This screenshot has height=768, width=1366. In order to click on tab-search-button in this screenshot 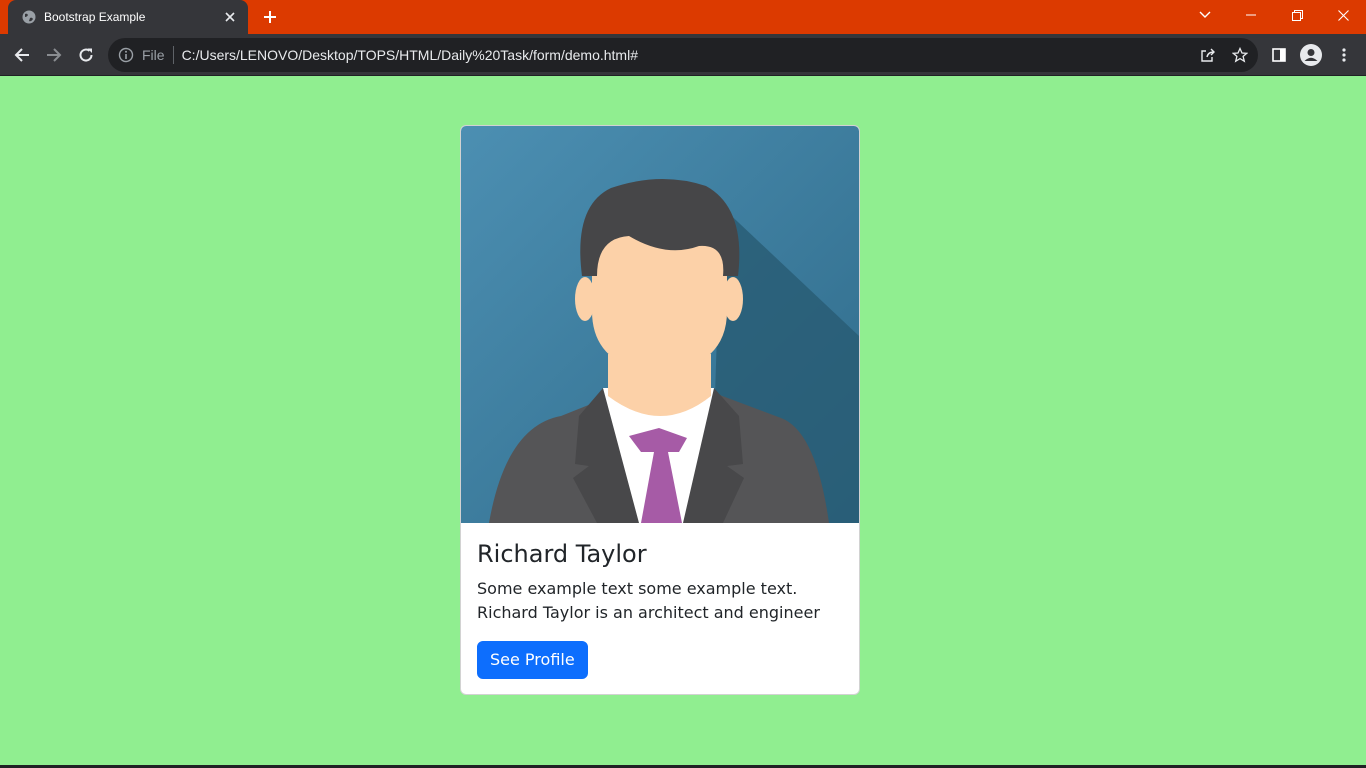, I will do `click(1205, 15)`.